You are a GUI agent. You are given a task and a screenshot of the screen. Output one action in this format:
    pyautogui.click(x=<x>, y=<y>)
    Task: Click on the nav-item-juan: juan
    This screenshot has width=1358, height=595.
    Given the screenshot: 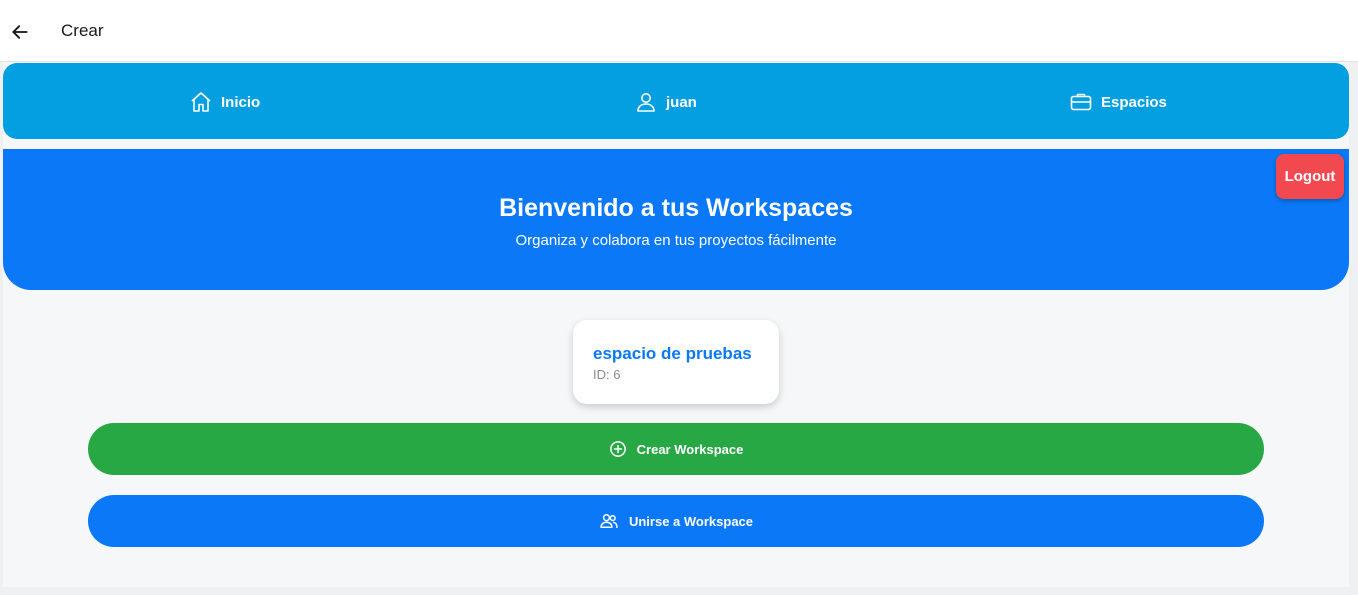 What is the action you would take?
    pyautogui.click(x=665, y=102)
    